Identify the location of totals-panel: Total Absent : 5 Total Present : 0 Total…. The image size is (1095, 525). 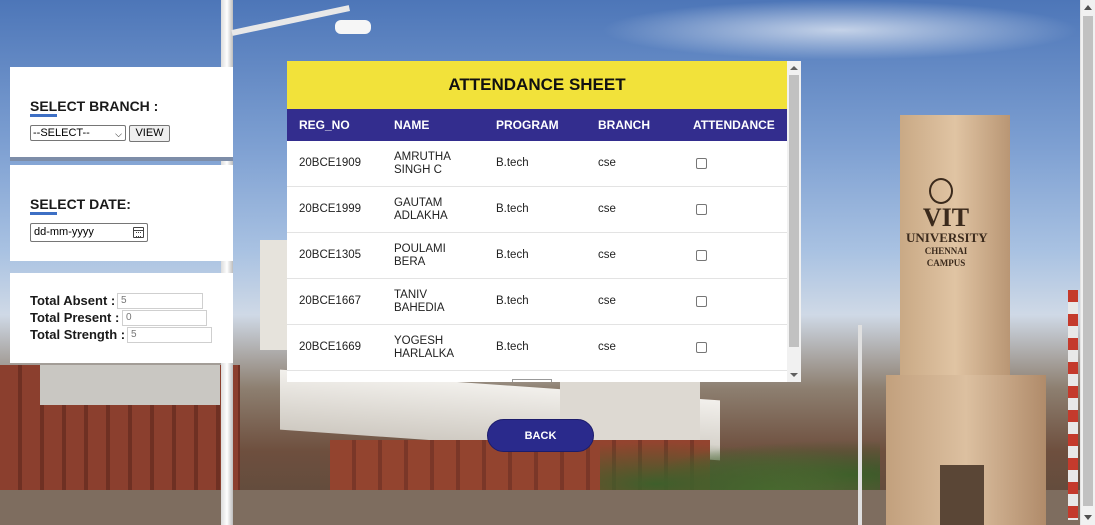
(121, 318).